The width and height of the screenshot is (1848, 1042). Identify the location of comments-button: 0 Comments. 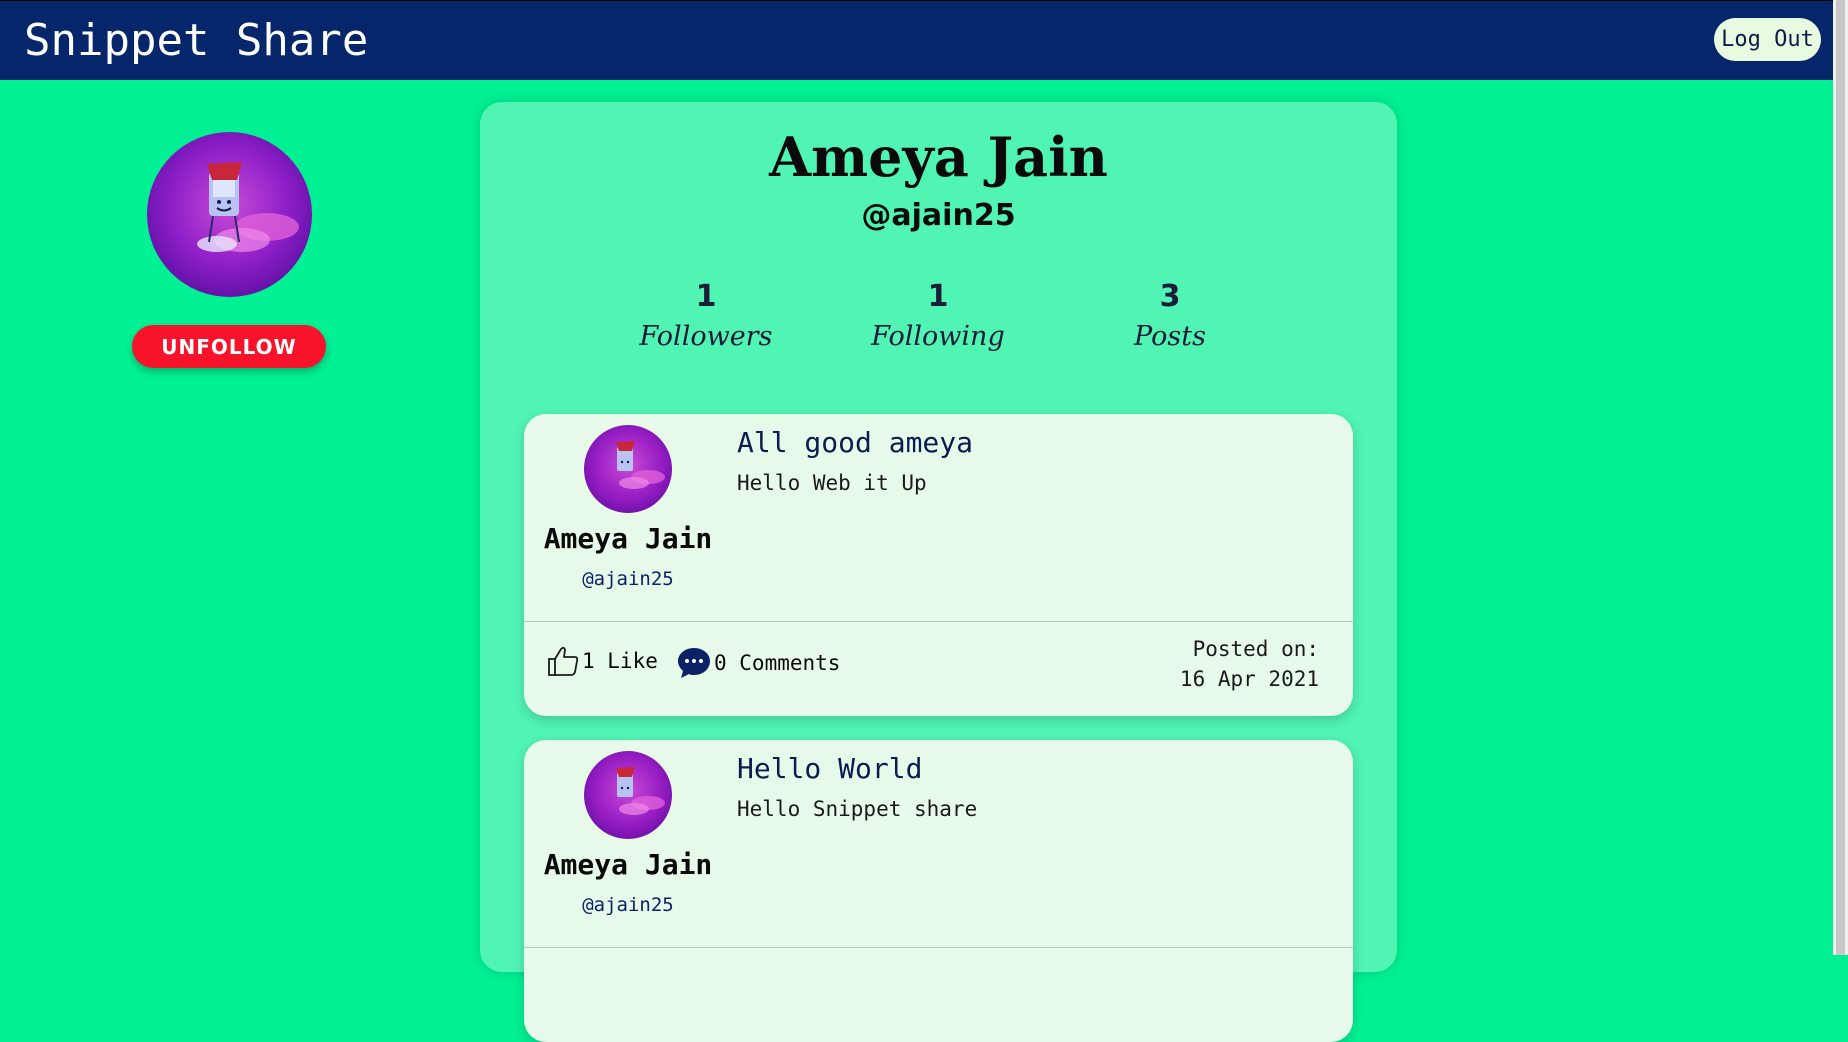
(758, 663).